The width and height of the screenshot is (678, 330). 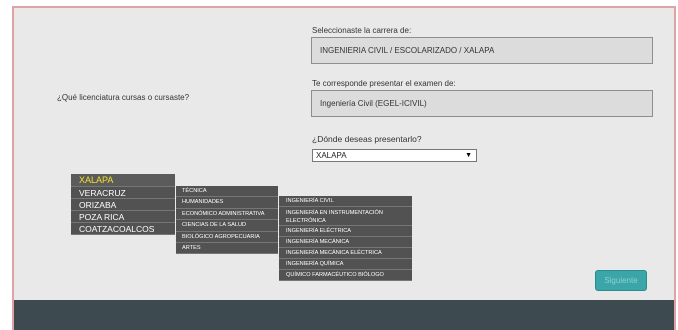 What do you see at coordinates (482, 103) in the screenshot?
I see `exam-value-box: Ingeniería Civil (EGEL-ICIVIL)` at bounding box center [482, 103].